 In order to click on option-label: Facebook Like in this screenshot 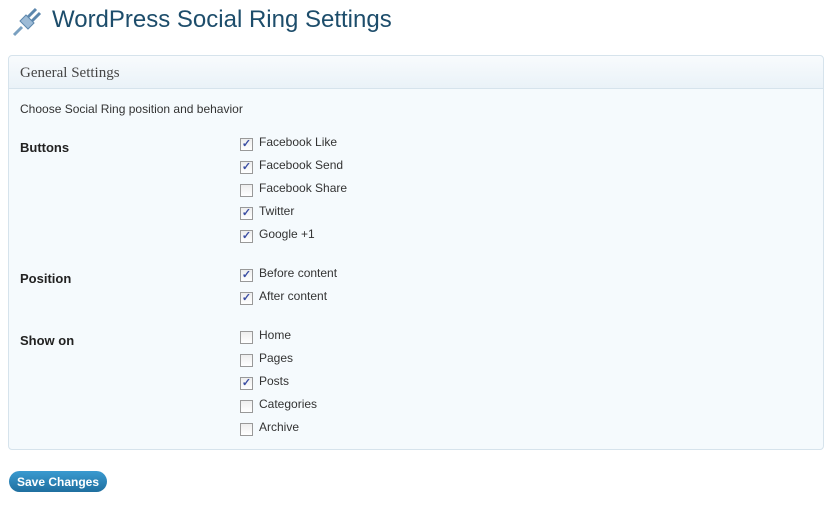, I will do `click(298, 142)`.